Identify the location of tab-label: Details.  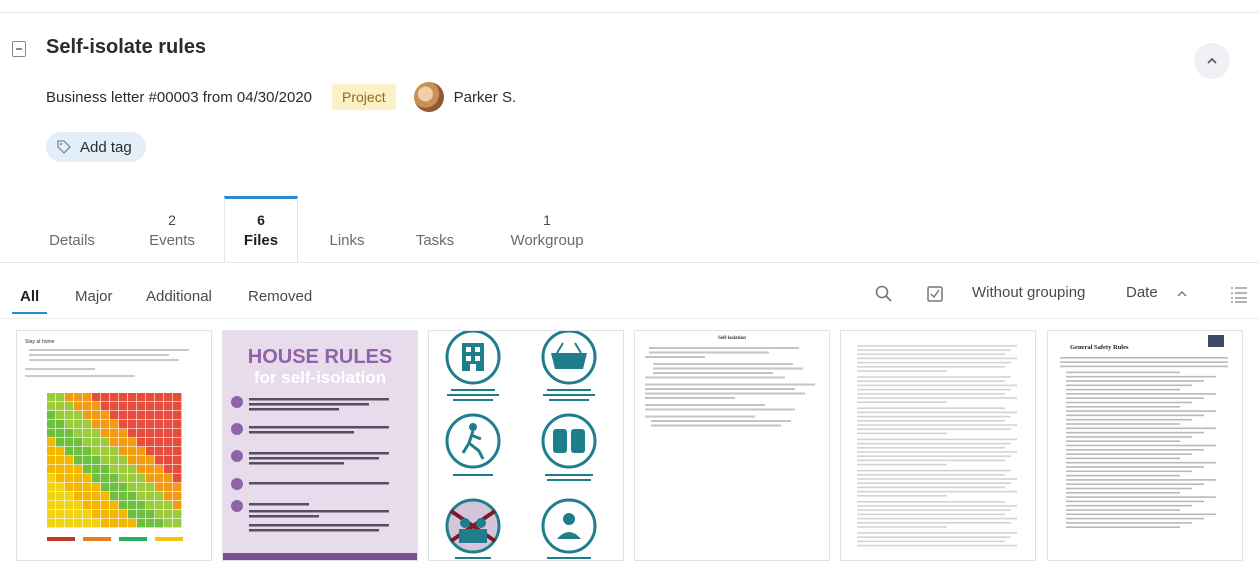
(72, 240).